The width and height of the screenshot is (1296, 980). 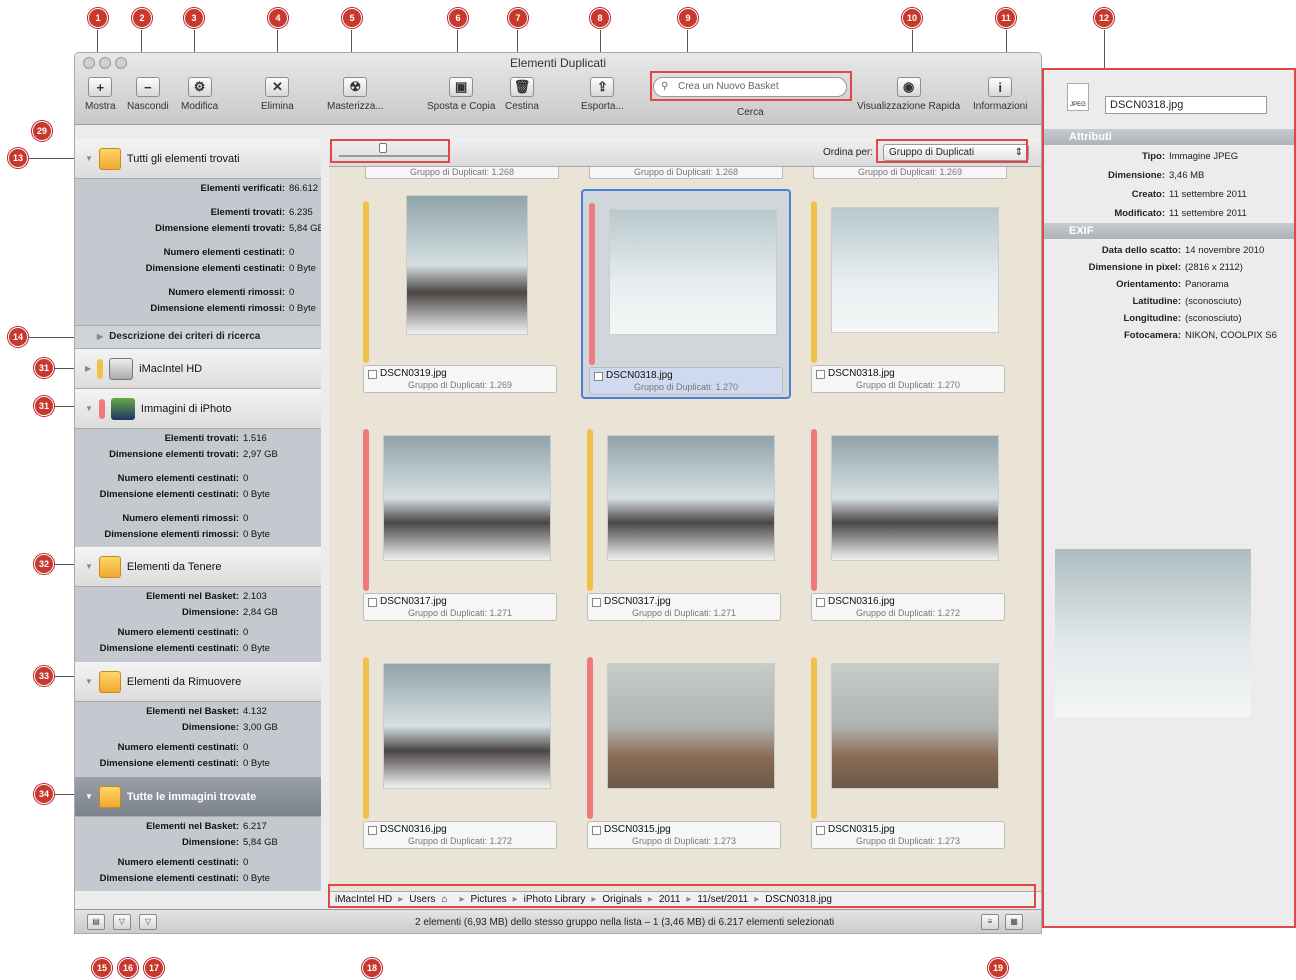 I want to click on top-caption: Gruppo di Duplicati: 1.268, so click(x=686, y=173).